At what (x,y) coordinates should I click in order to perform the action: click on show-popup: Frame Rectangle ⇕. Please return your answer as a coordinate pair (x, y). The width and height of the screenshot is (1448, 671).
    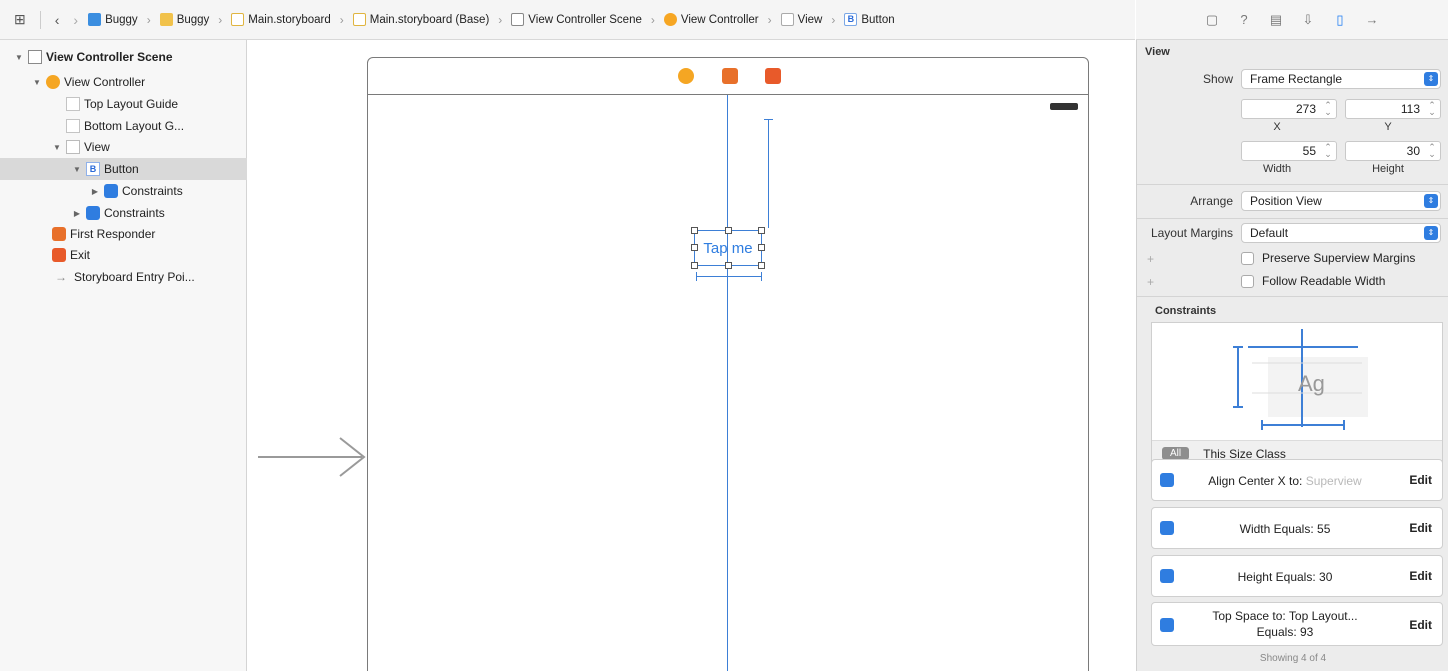
    Looking at the image, I should click on (1341, 79).